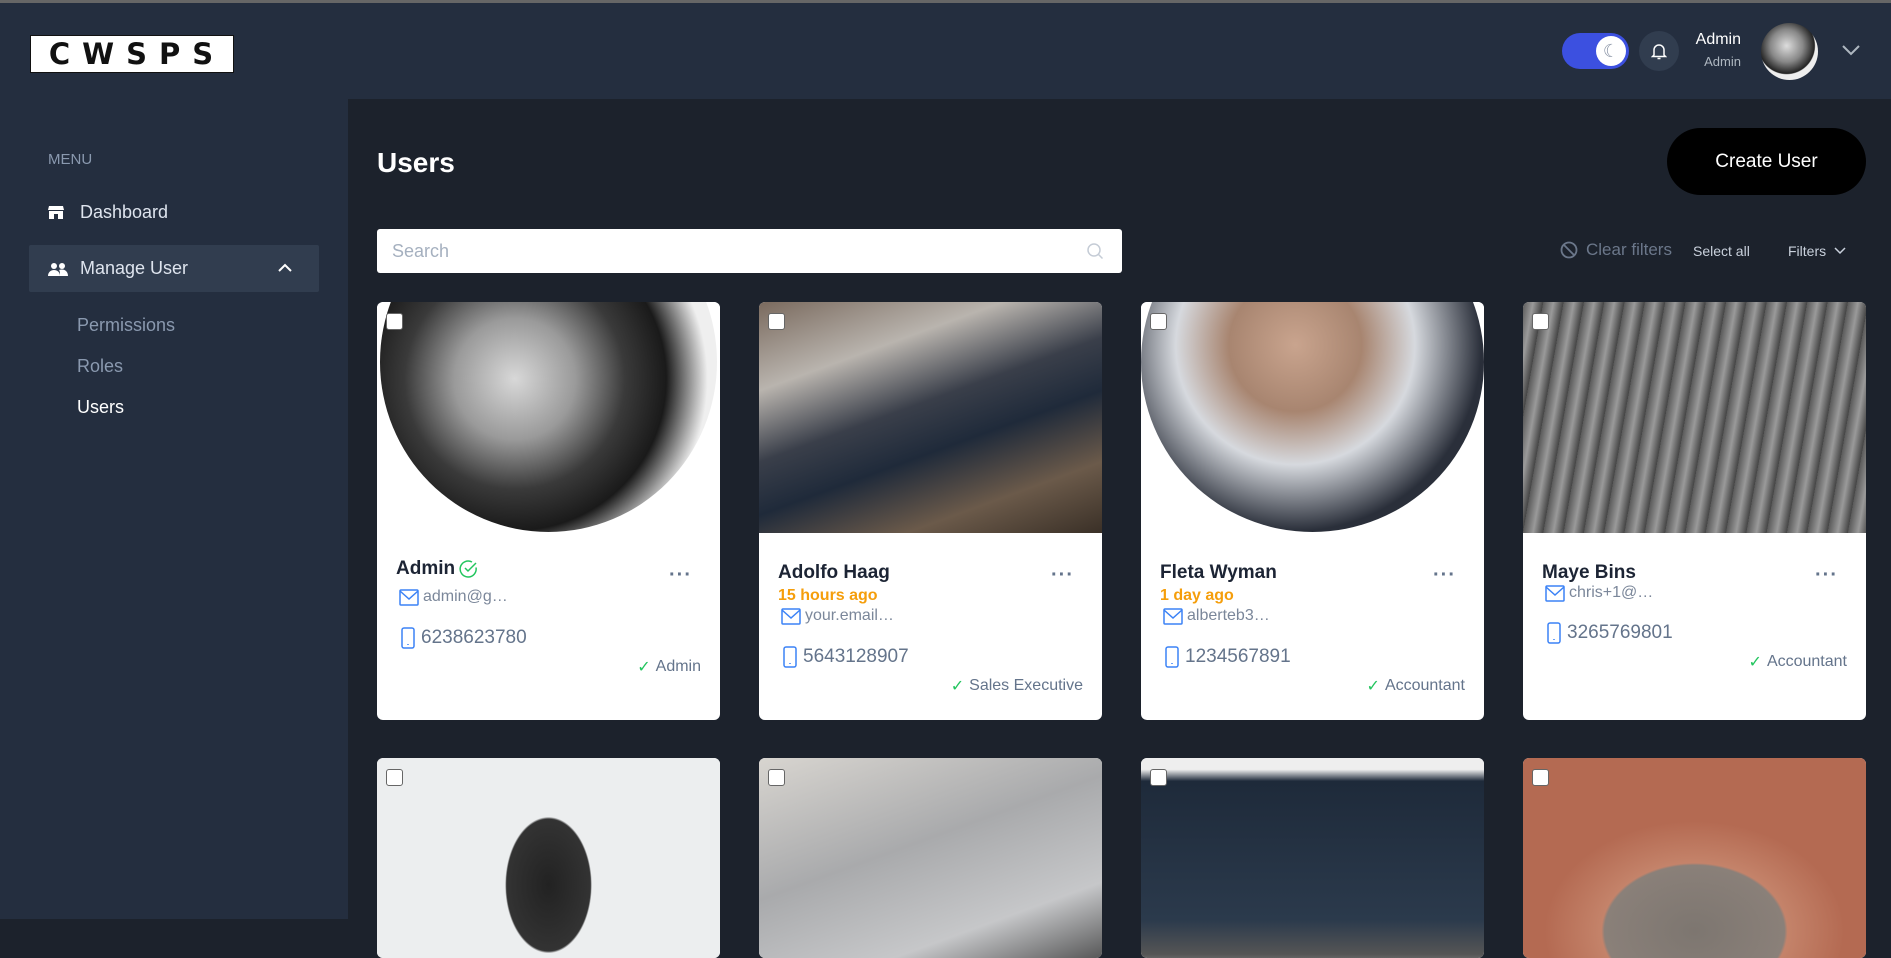 The image size is (1891, 958). I want to click on user-role: Admin, so click(1722, 61).